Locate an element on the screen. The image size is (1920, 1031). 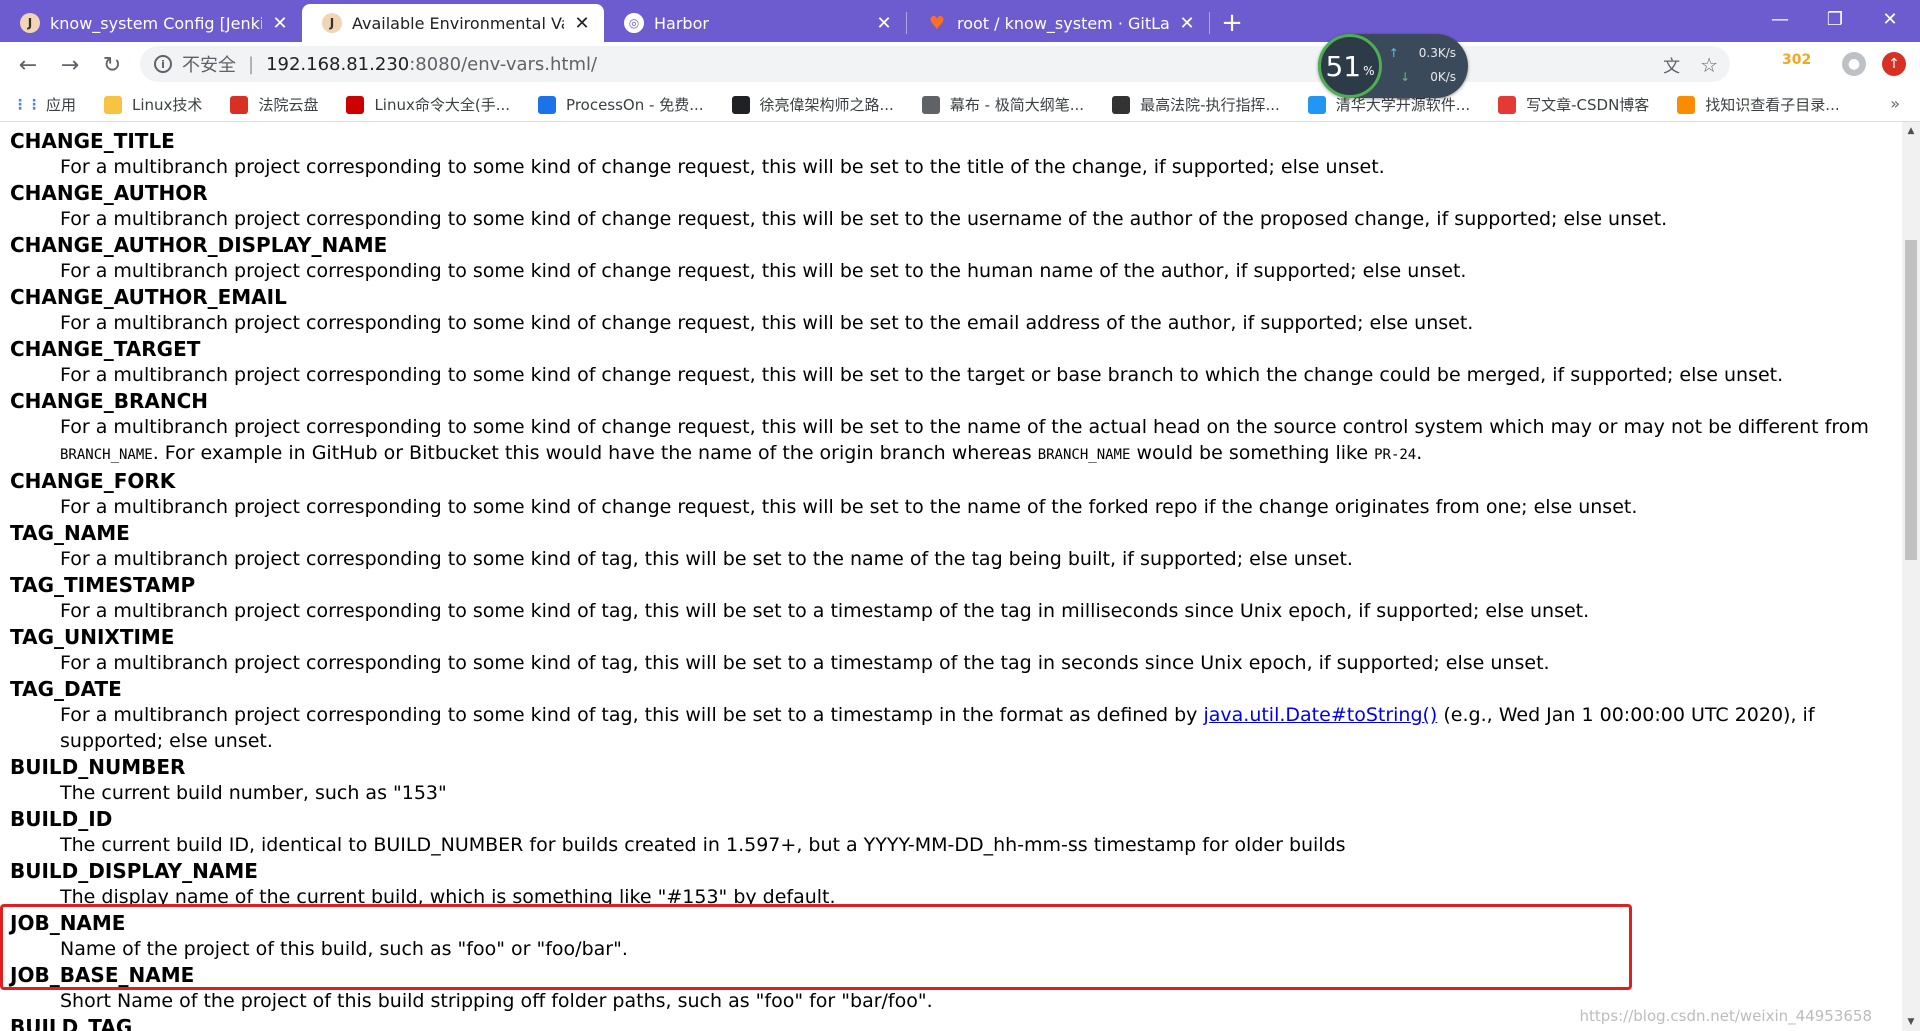
cpu-usage-gauge: 51% is located at coordinates (1350, 66).